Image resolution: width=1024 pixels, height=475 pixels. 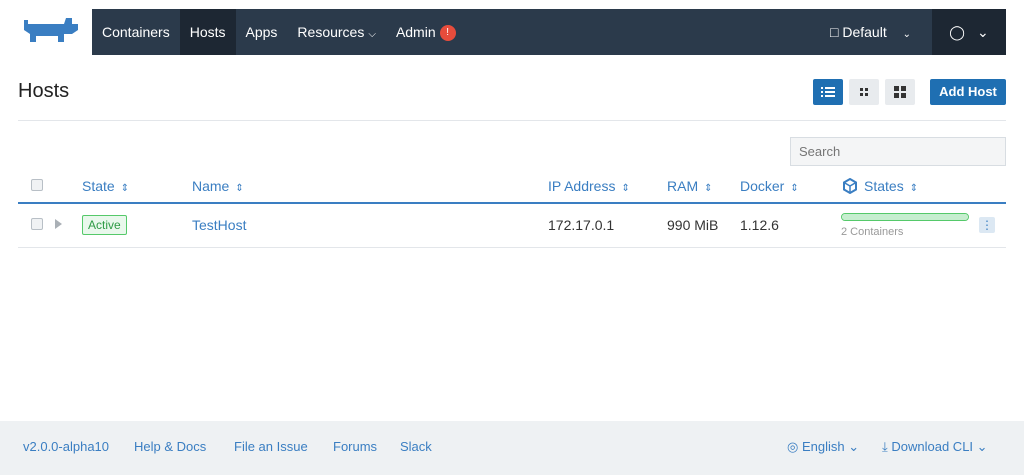 What do you see at coordinates (987, 225) in the screenshot?
I see `row-actions-kebab-icon: ⋮` at bounding box center [987, 225].